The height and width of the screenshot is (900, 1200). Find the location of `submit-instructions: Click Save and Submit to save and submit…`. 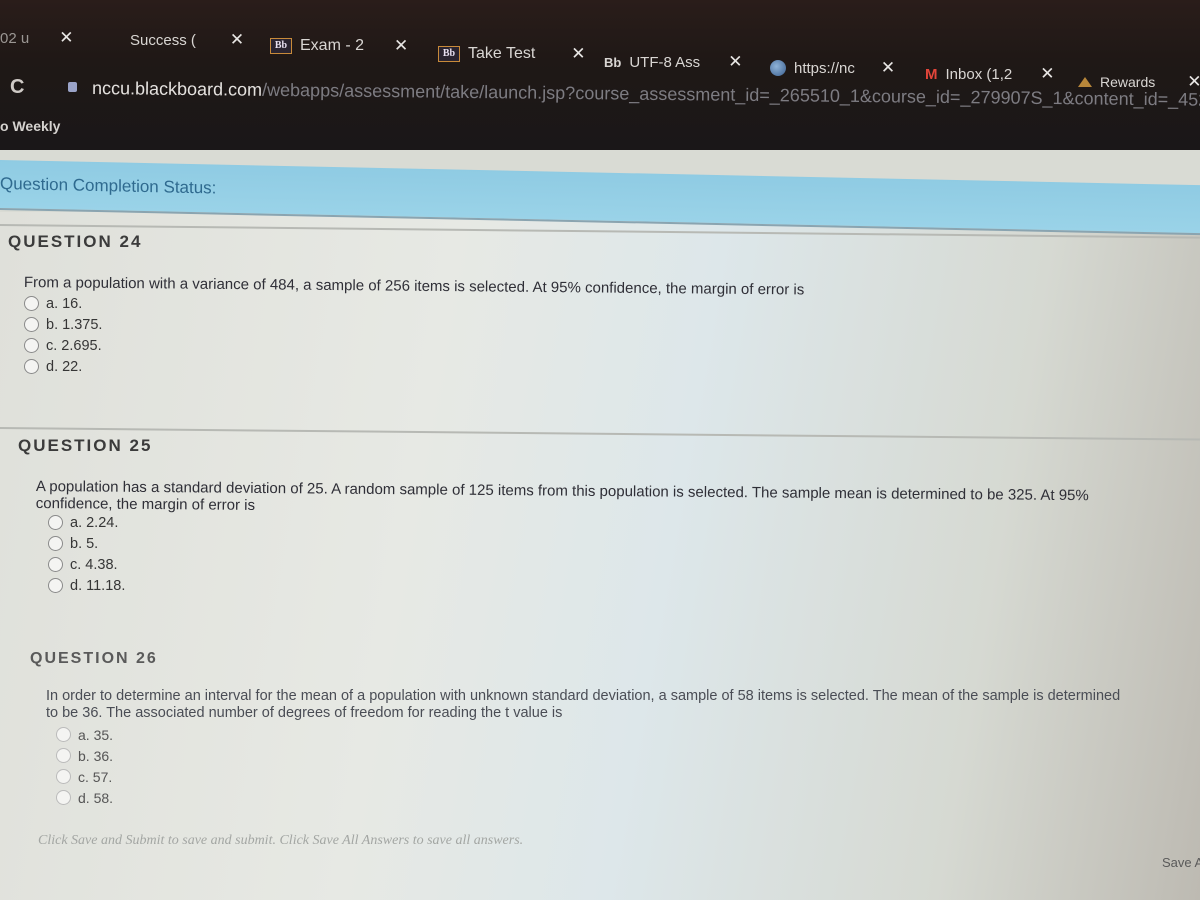

submit-instructions: Click Save and Submit to save and submit… is located at coordinates (281, 840).